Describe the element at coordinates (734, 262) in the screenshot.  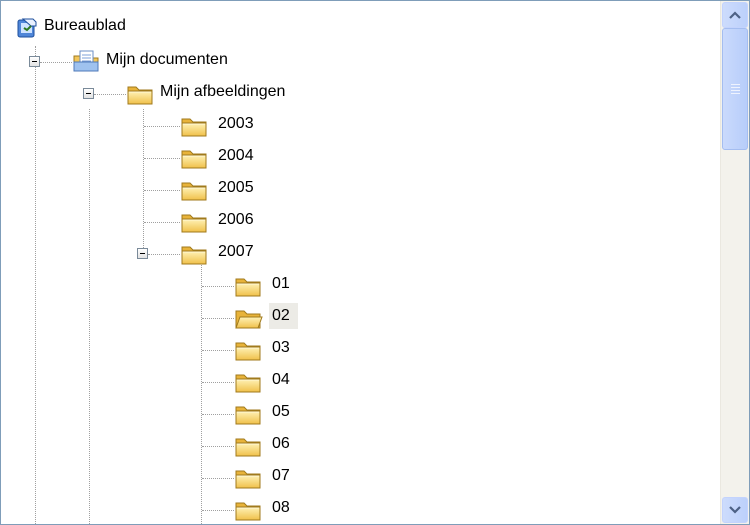
I see `vertical-scrollbar` at that location.